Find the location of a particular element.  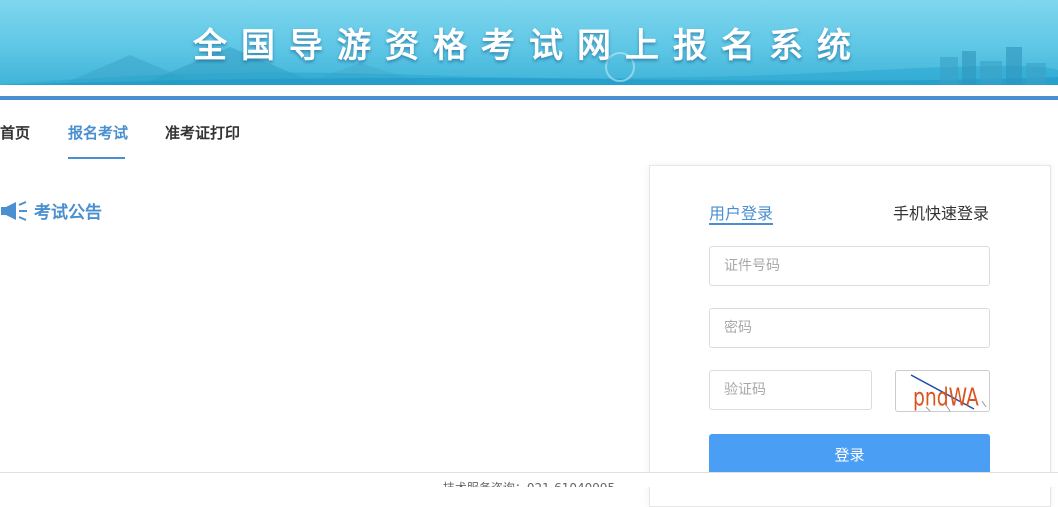

nav-item-admission-ticket: 准考证打印 is located at coordinates (202, 132).